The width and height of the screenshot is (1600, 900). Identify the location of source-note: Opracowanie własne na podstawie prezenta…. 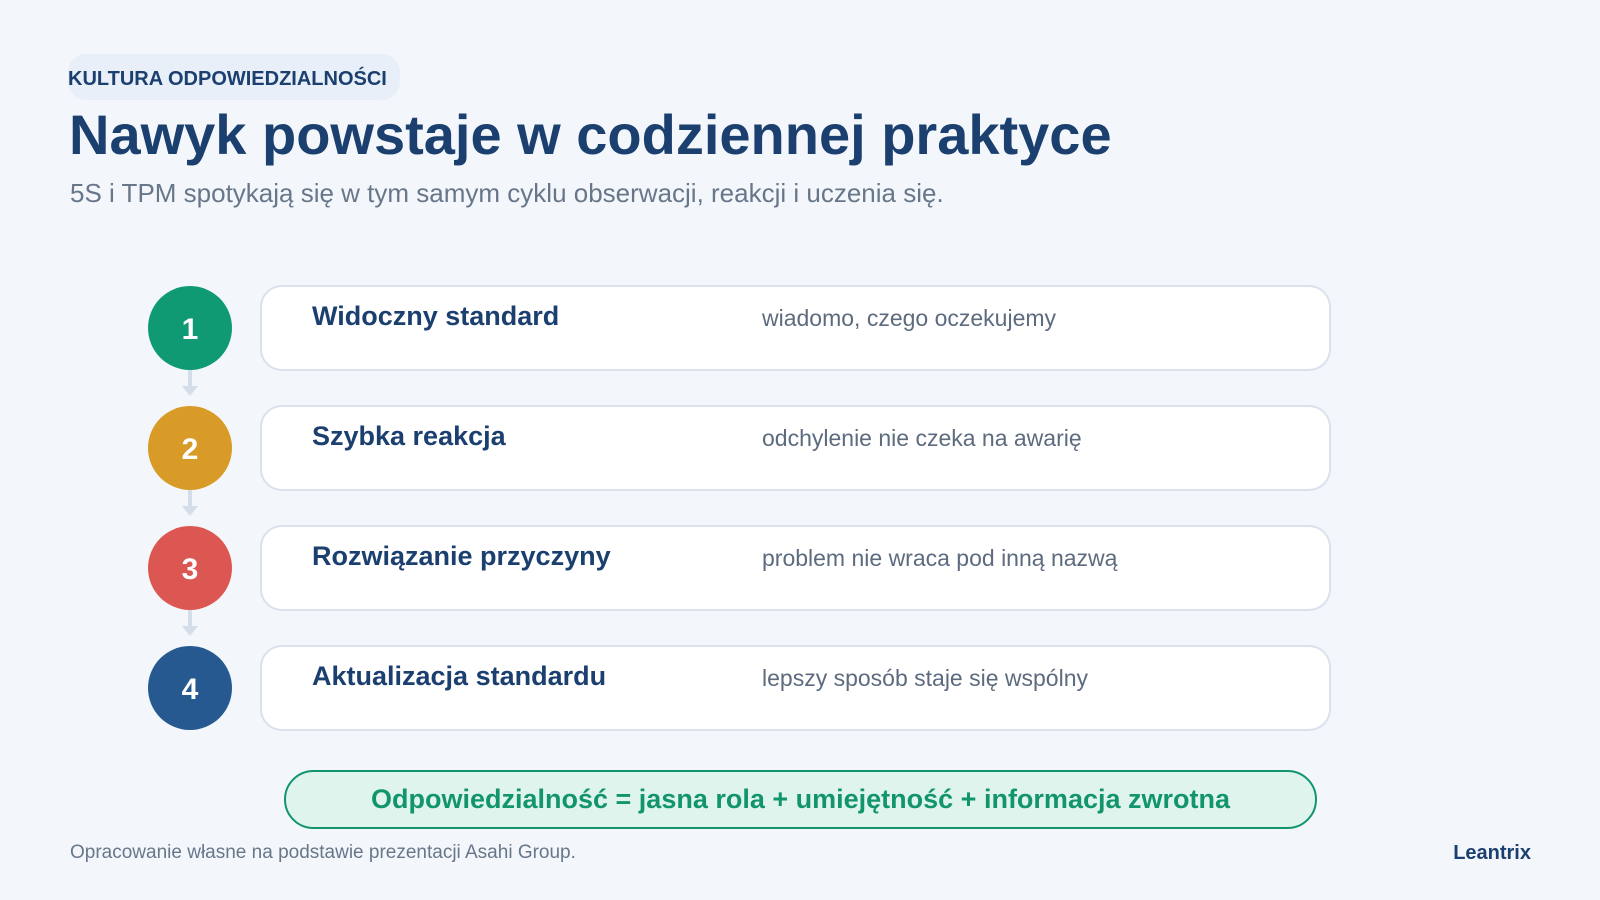
(323, 852).